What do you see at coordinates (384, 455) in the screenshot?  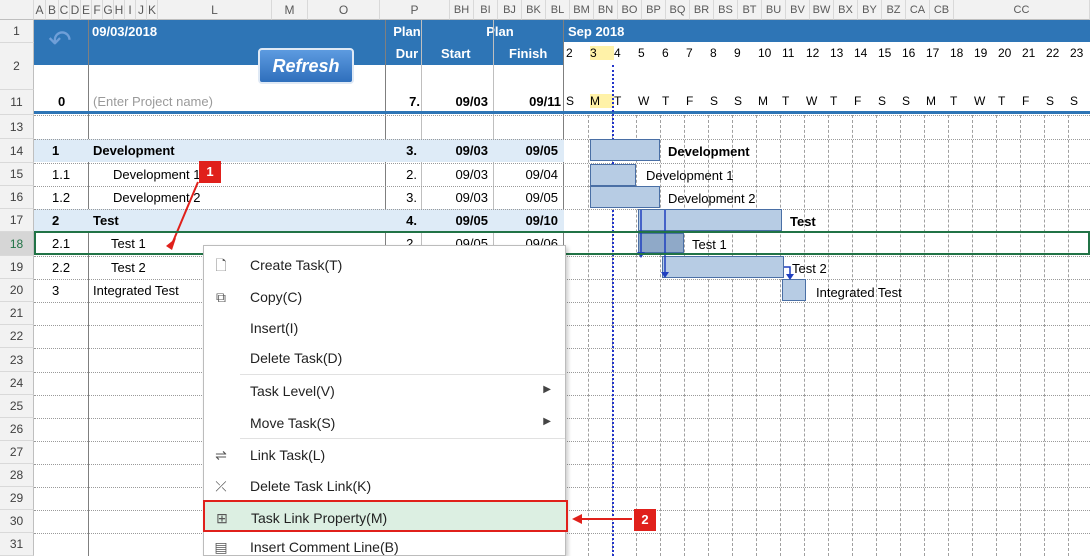 I see `menu-item: ⇌ Link Task(L)` at bounding box center [384, 455].